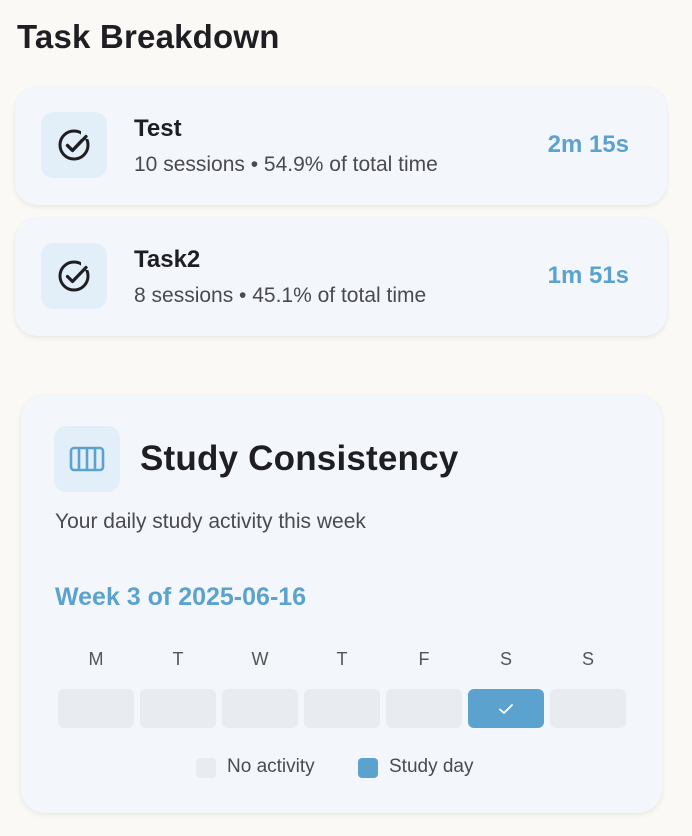 Image resolution: width=692 pixels, height=836 pixels. What do you see at coordinates (280, 295) in the screenshot?
I see `task-meta: 8 sessions • 45.1% of total time` at bounding box center [280, 295].